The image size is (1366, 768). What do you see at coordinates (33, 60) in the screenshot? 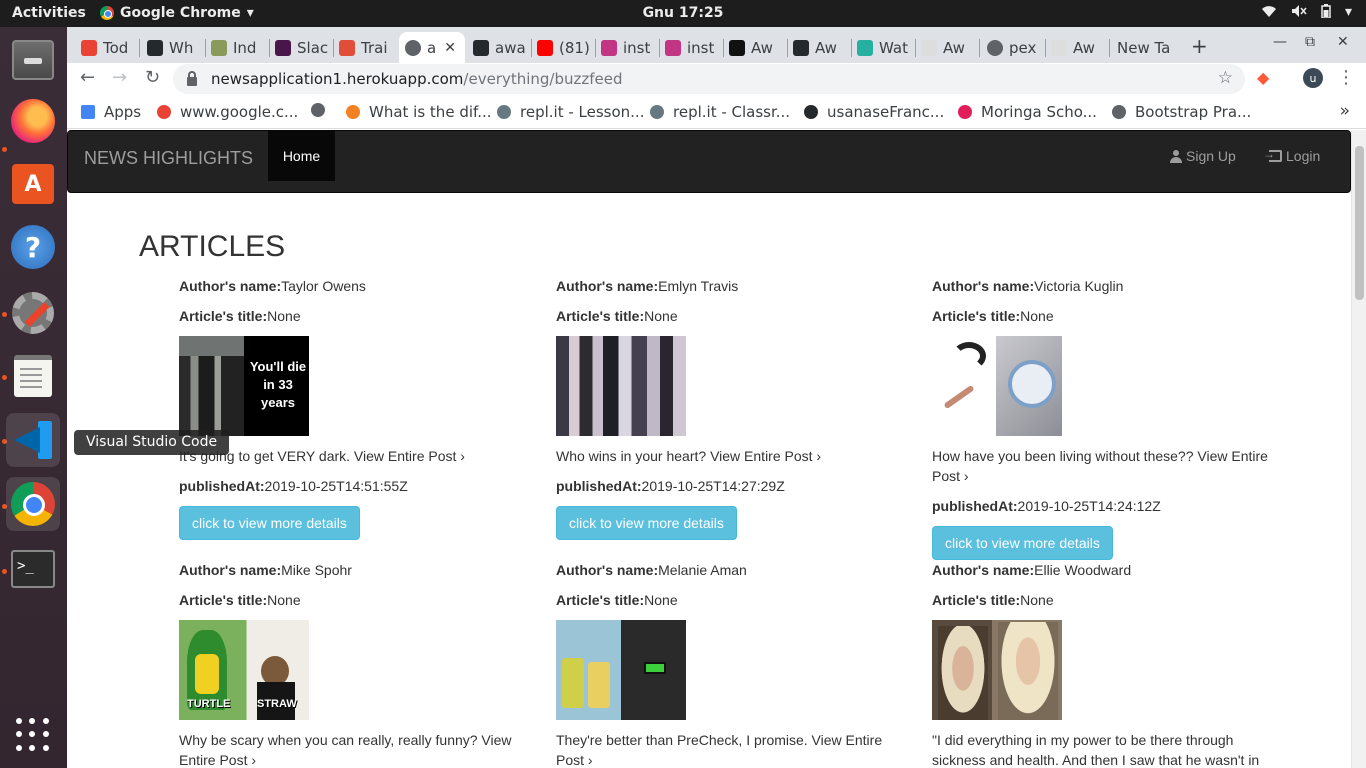
I see `dock-files` at bounding box center [33, 60].